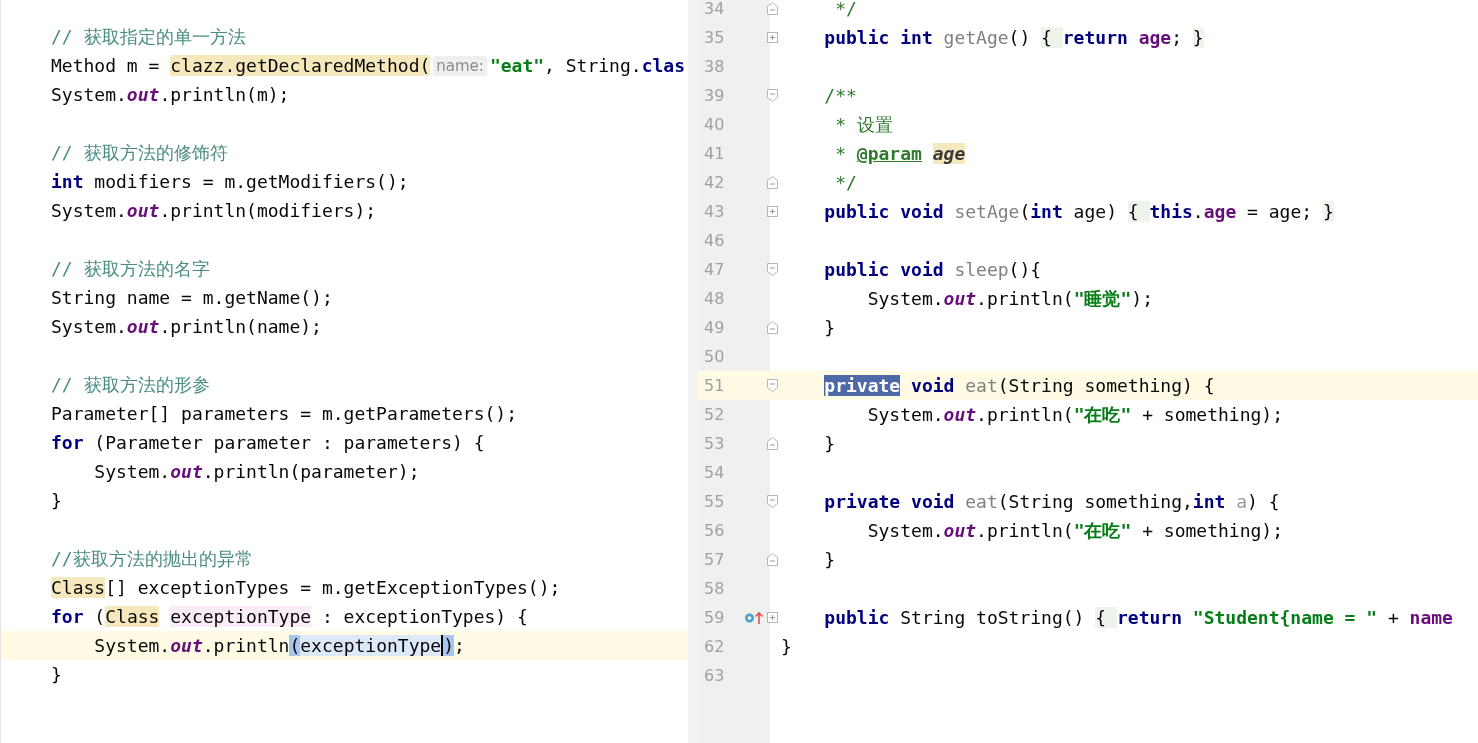  I want to click on line-number: 52, so click(714, 414).